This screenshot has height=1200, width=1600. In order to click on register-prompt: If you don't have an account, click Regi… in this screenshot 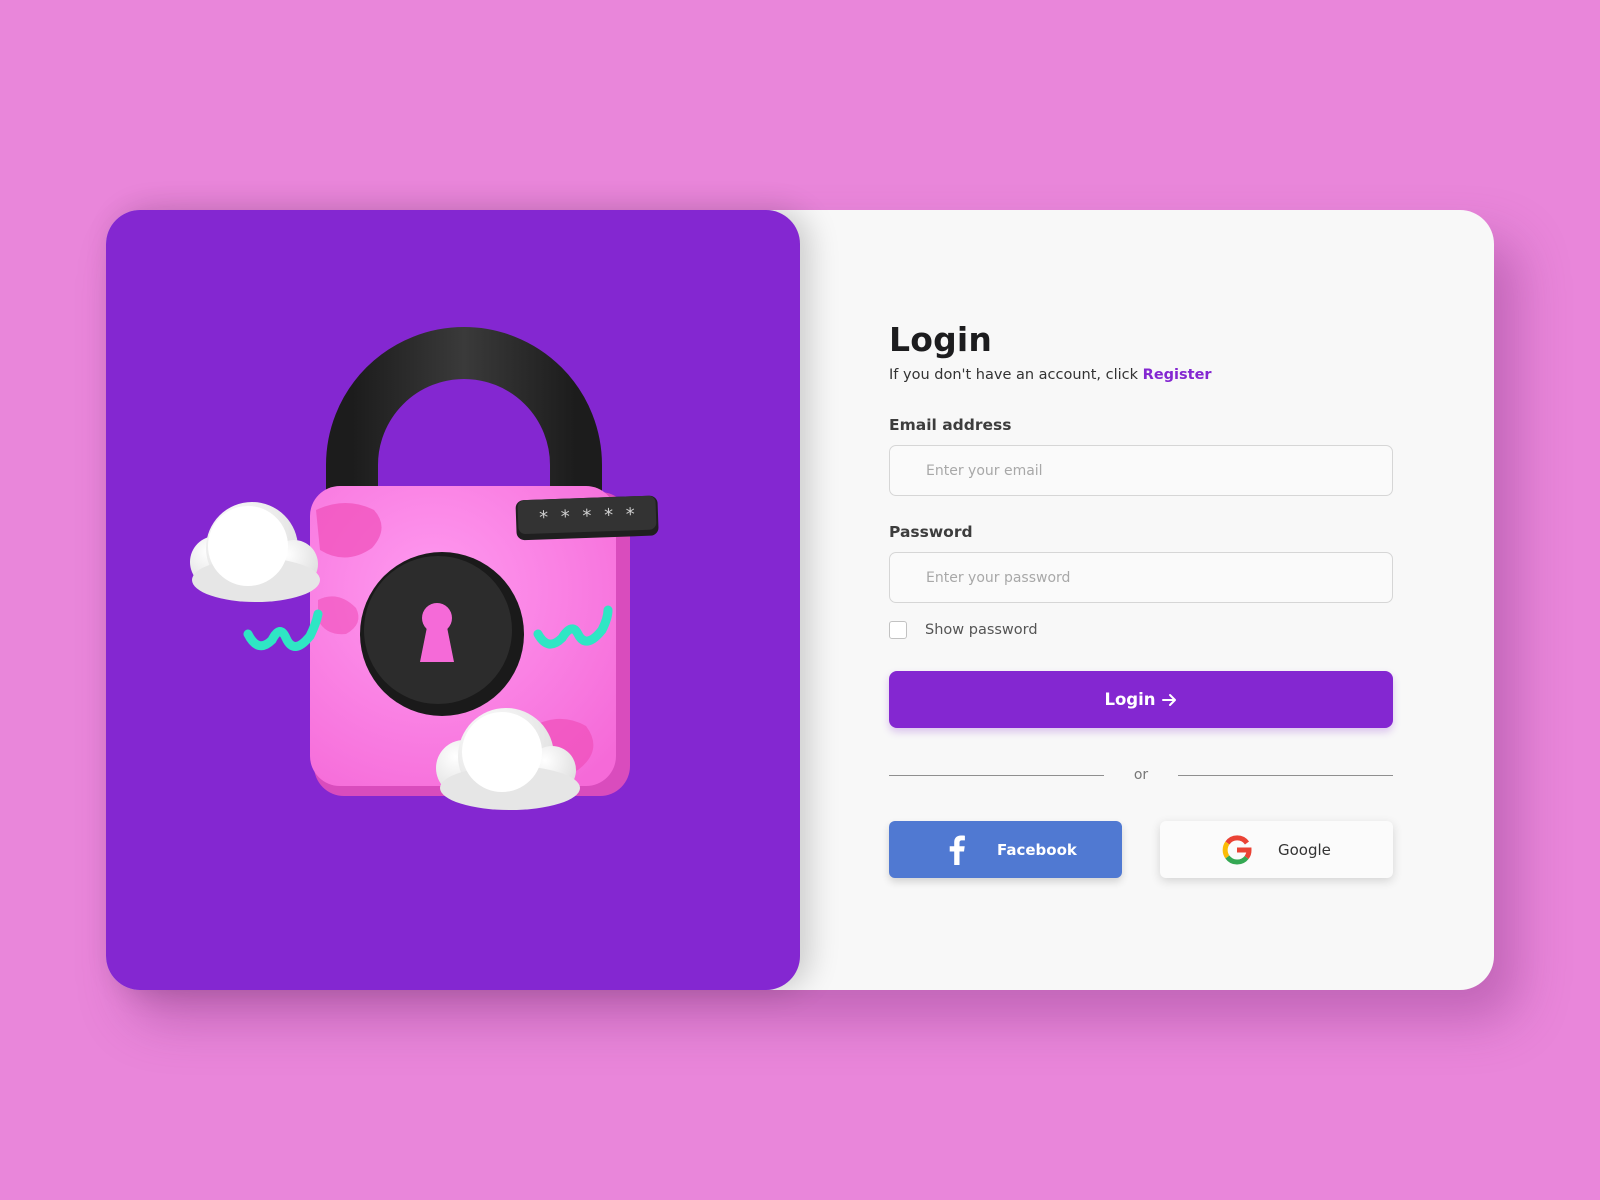, I will do `click(1141, 375)`.